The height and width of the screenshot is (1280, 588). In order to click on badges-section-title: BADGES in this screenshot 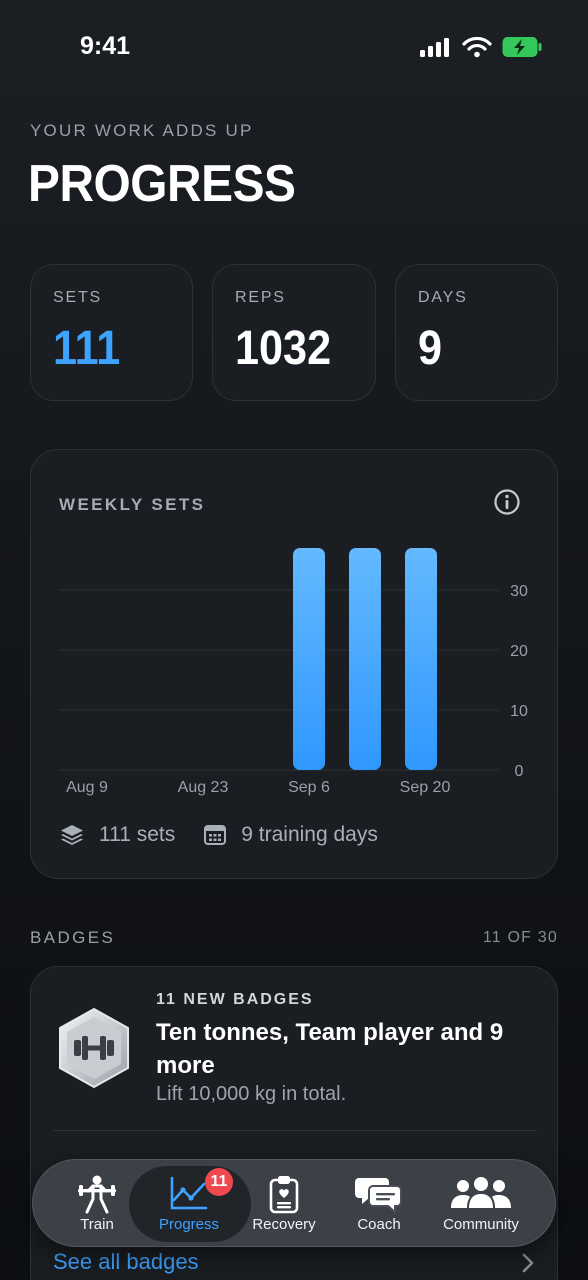, I will do `click(73, 937)`.